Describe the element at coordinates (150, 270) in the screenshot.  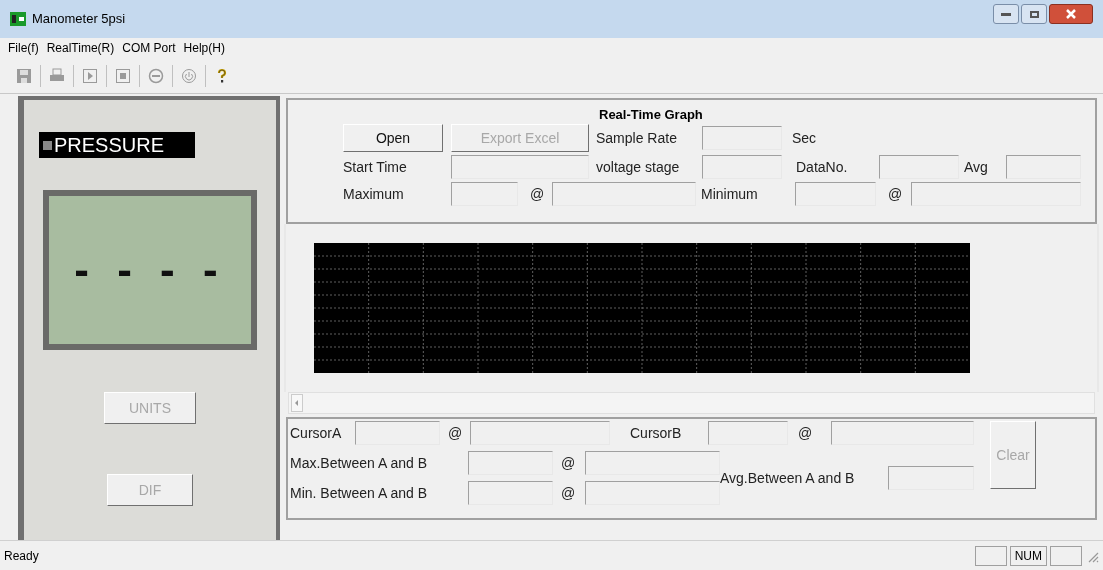
I see `lcd-reading: - - - -` at that location.